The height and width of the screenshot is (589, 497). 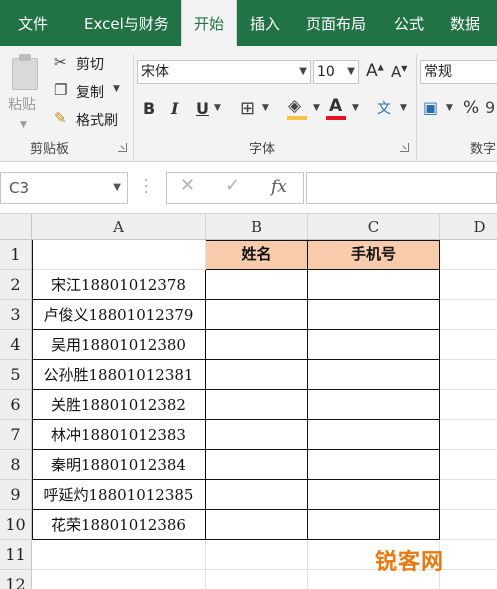 What do you see at coordinates (374, 255) in the screenshot?
I see `cell-c1: 手机号` at bounding box center [374, 255].